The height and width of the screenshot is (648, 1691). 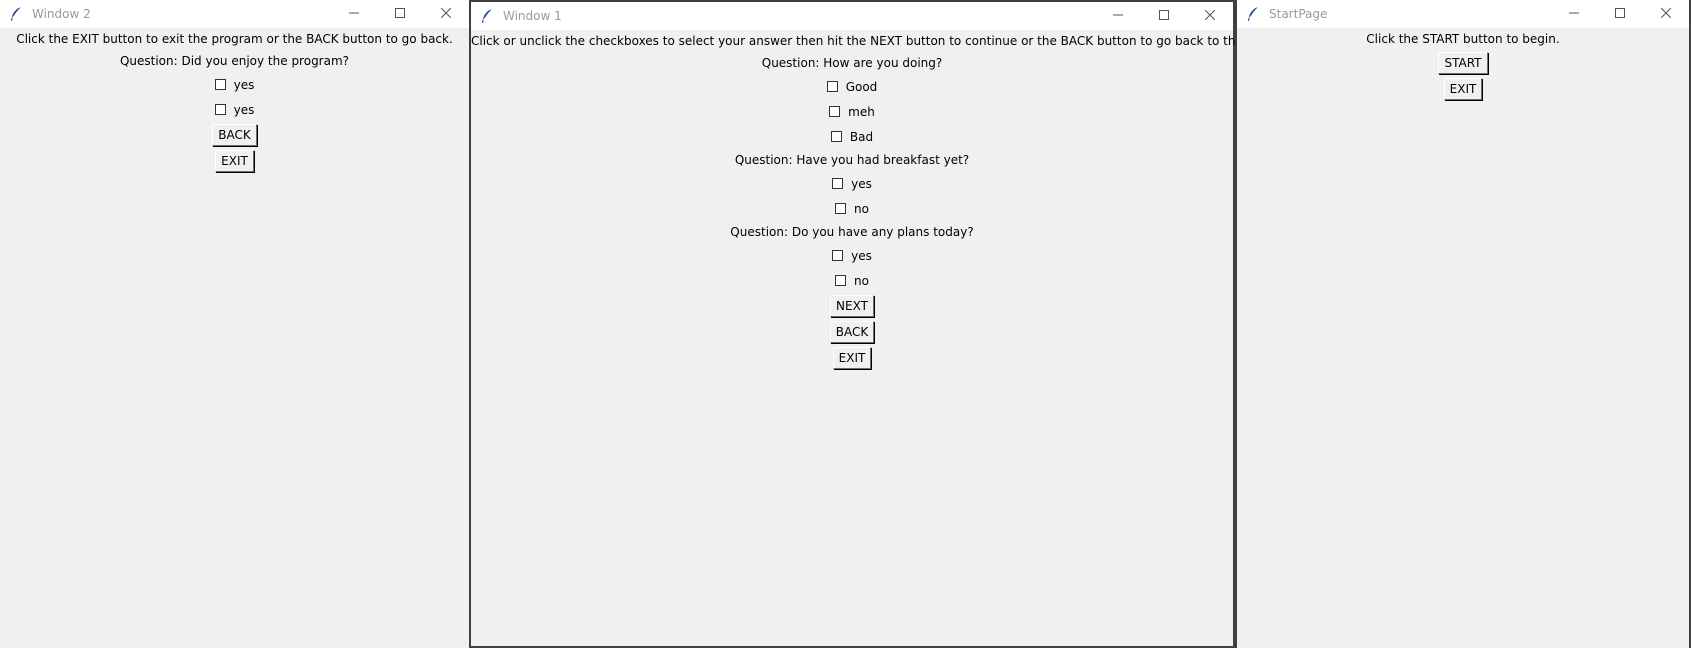 I want to click on window-title: StartPage, so click(x=1298, y=14).